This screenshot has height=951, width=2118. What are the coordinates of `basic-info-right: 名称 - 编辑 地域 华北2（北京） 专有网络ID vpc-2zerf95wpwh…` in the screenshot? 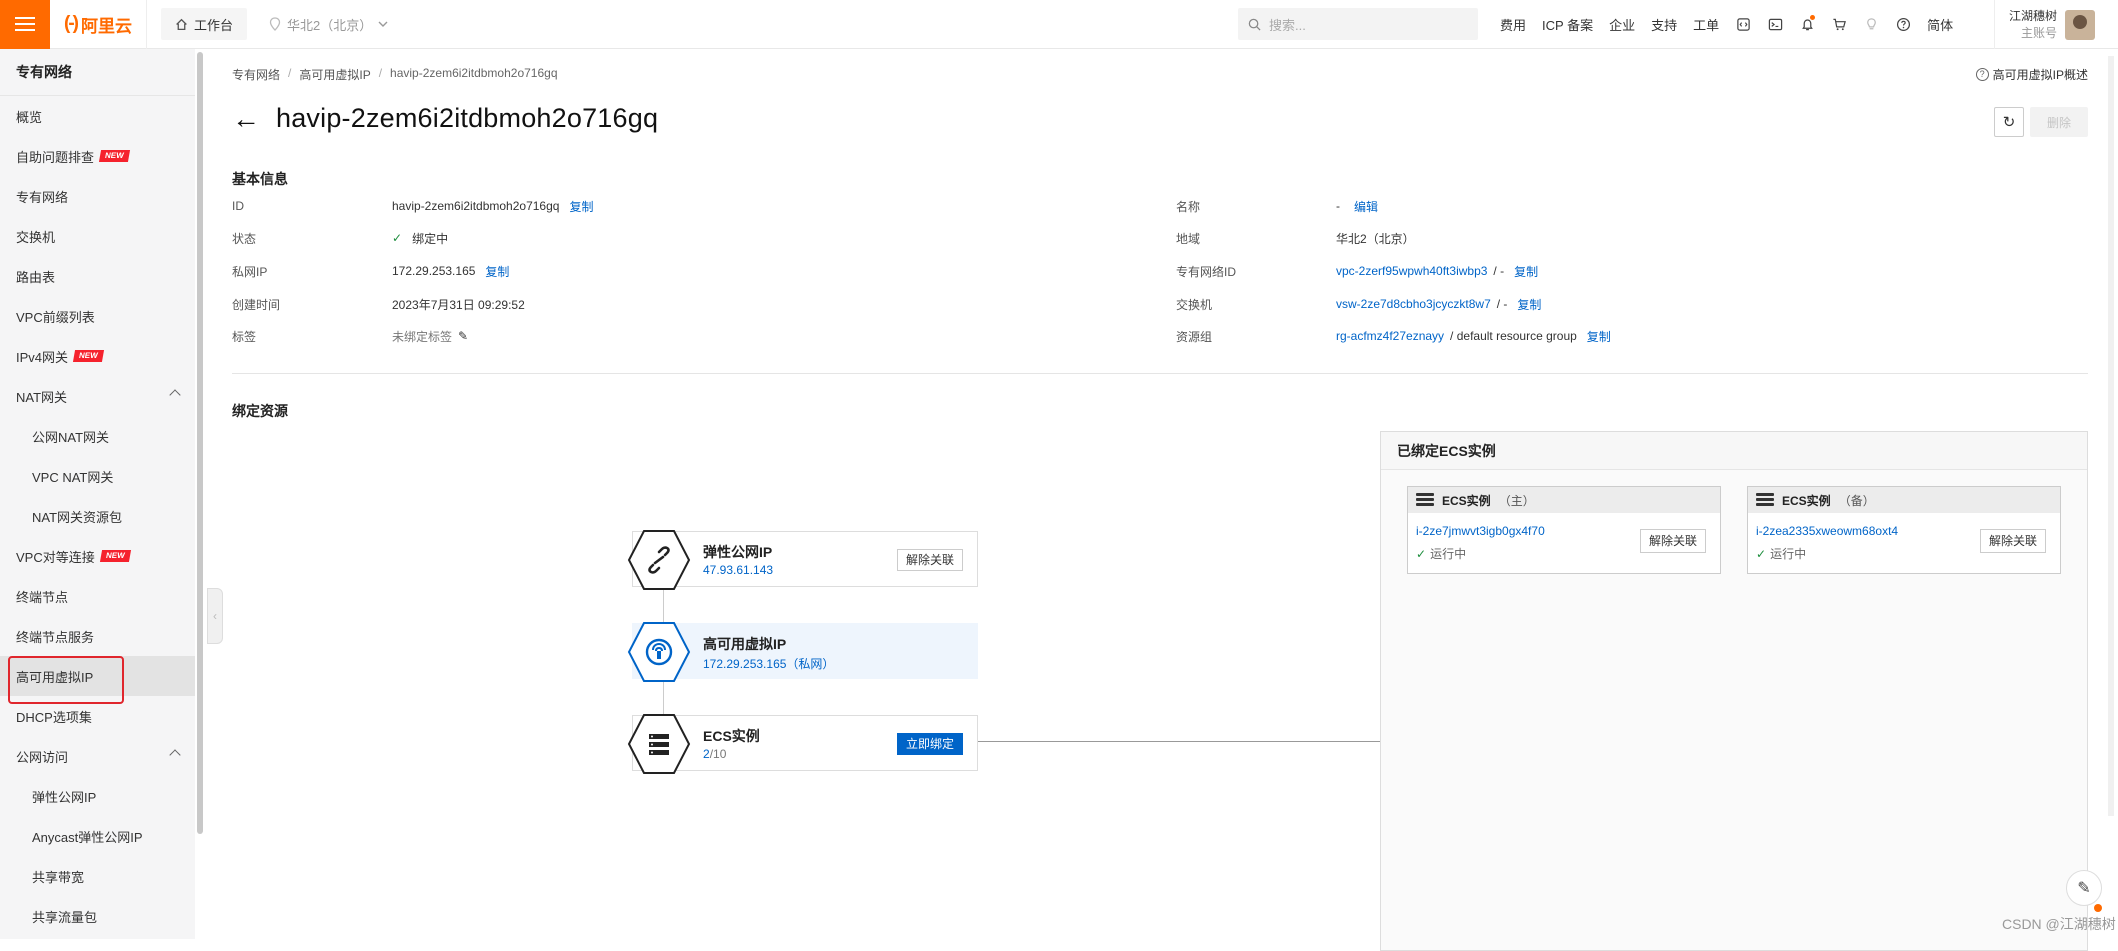 It's located at (1626, 276).